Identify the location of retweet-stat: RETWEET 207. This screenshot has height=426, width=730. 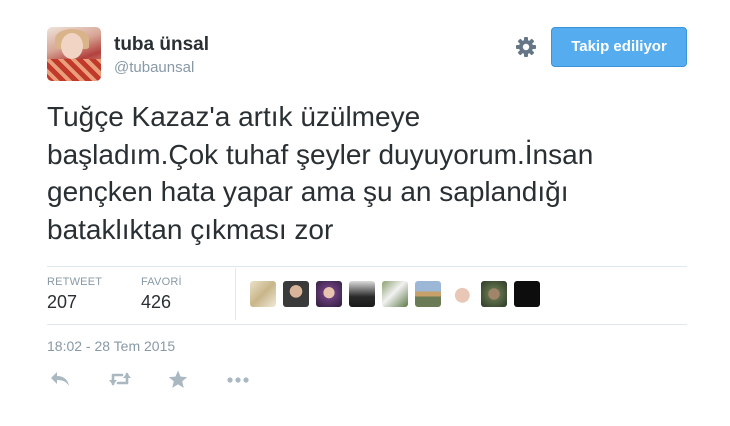
(74, 294).